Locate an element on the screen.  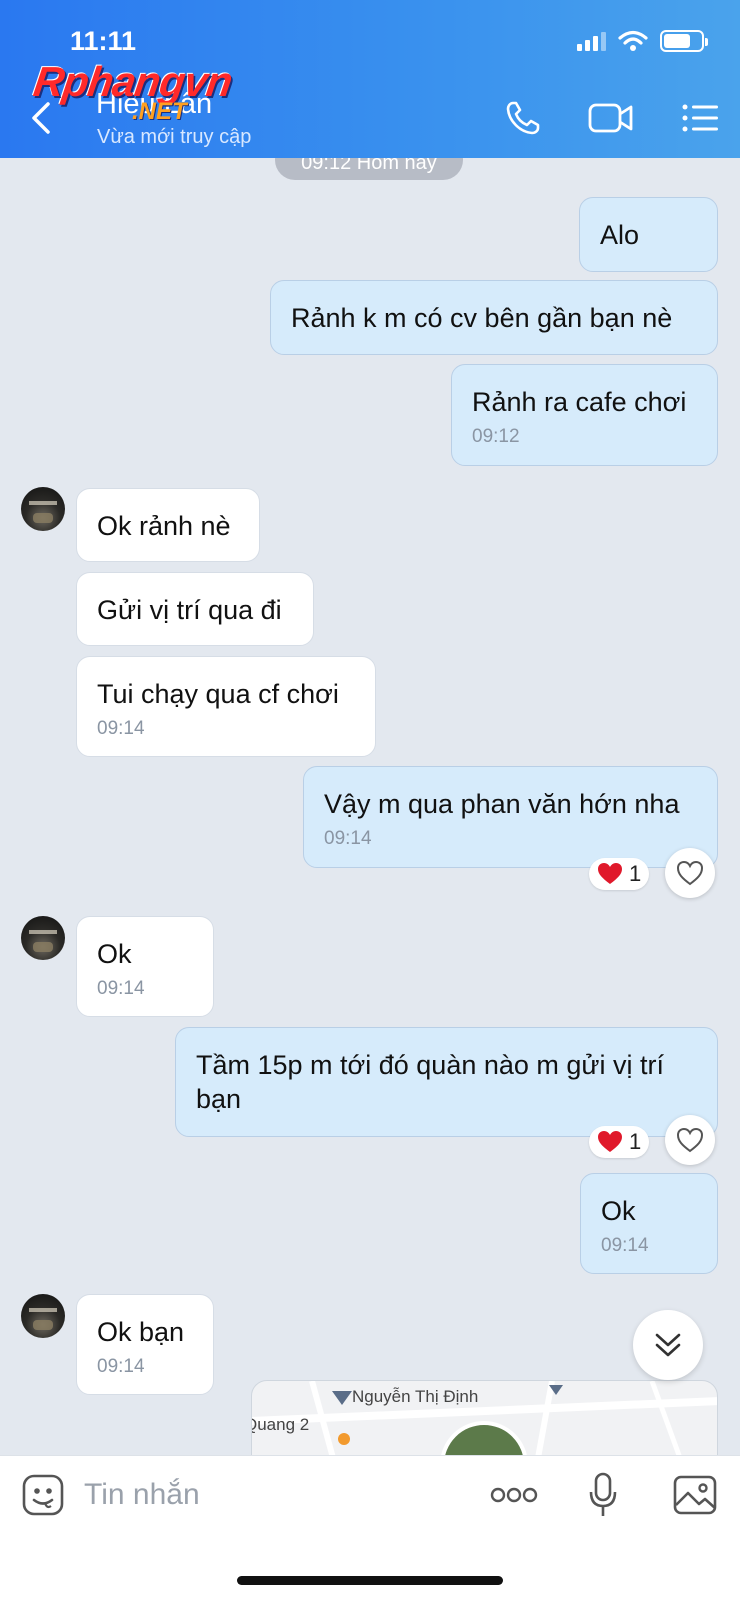
contact-status: Vừa mới truy cập is located at coordinates (174, 137).